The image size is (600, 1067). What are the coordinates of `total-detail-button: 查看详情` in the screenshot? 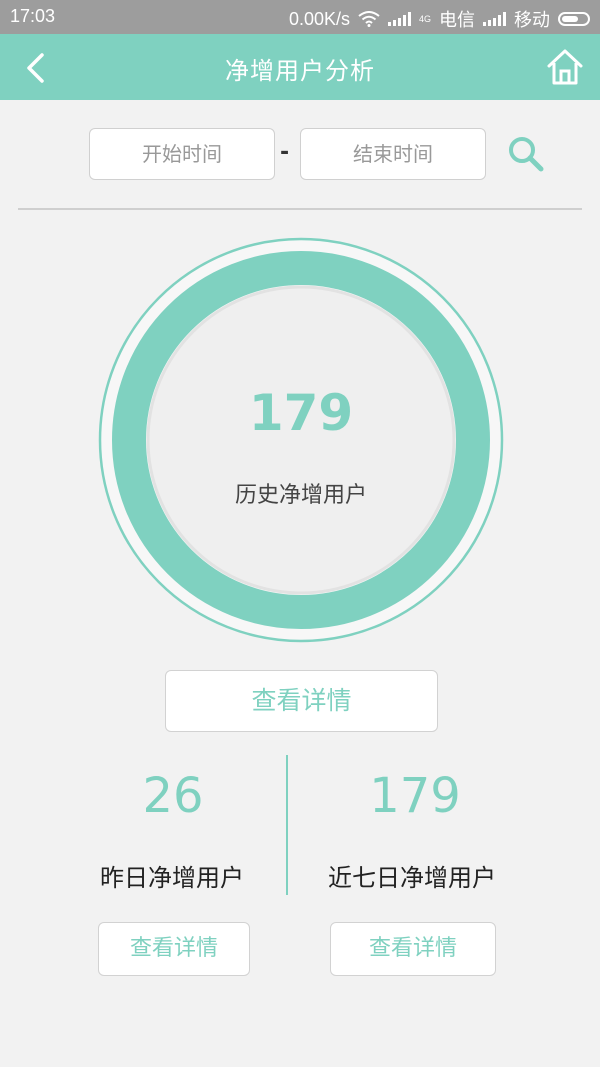 It's located at (301, 701).